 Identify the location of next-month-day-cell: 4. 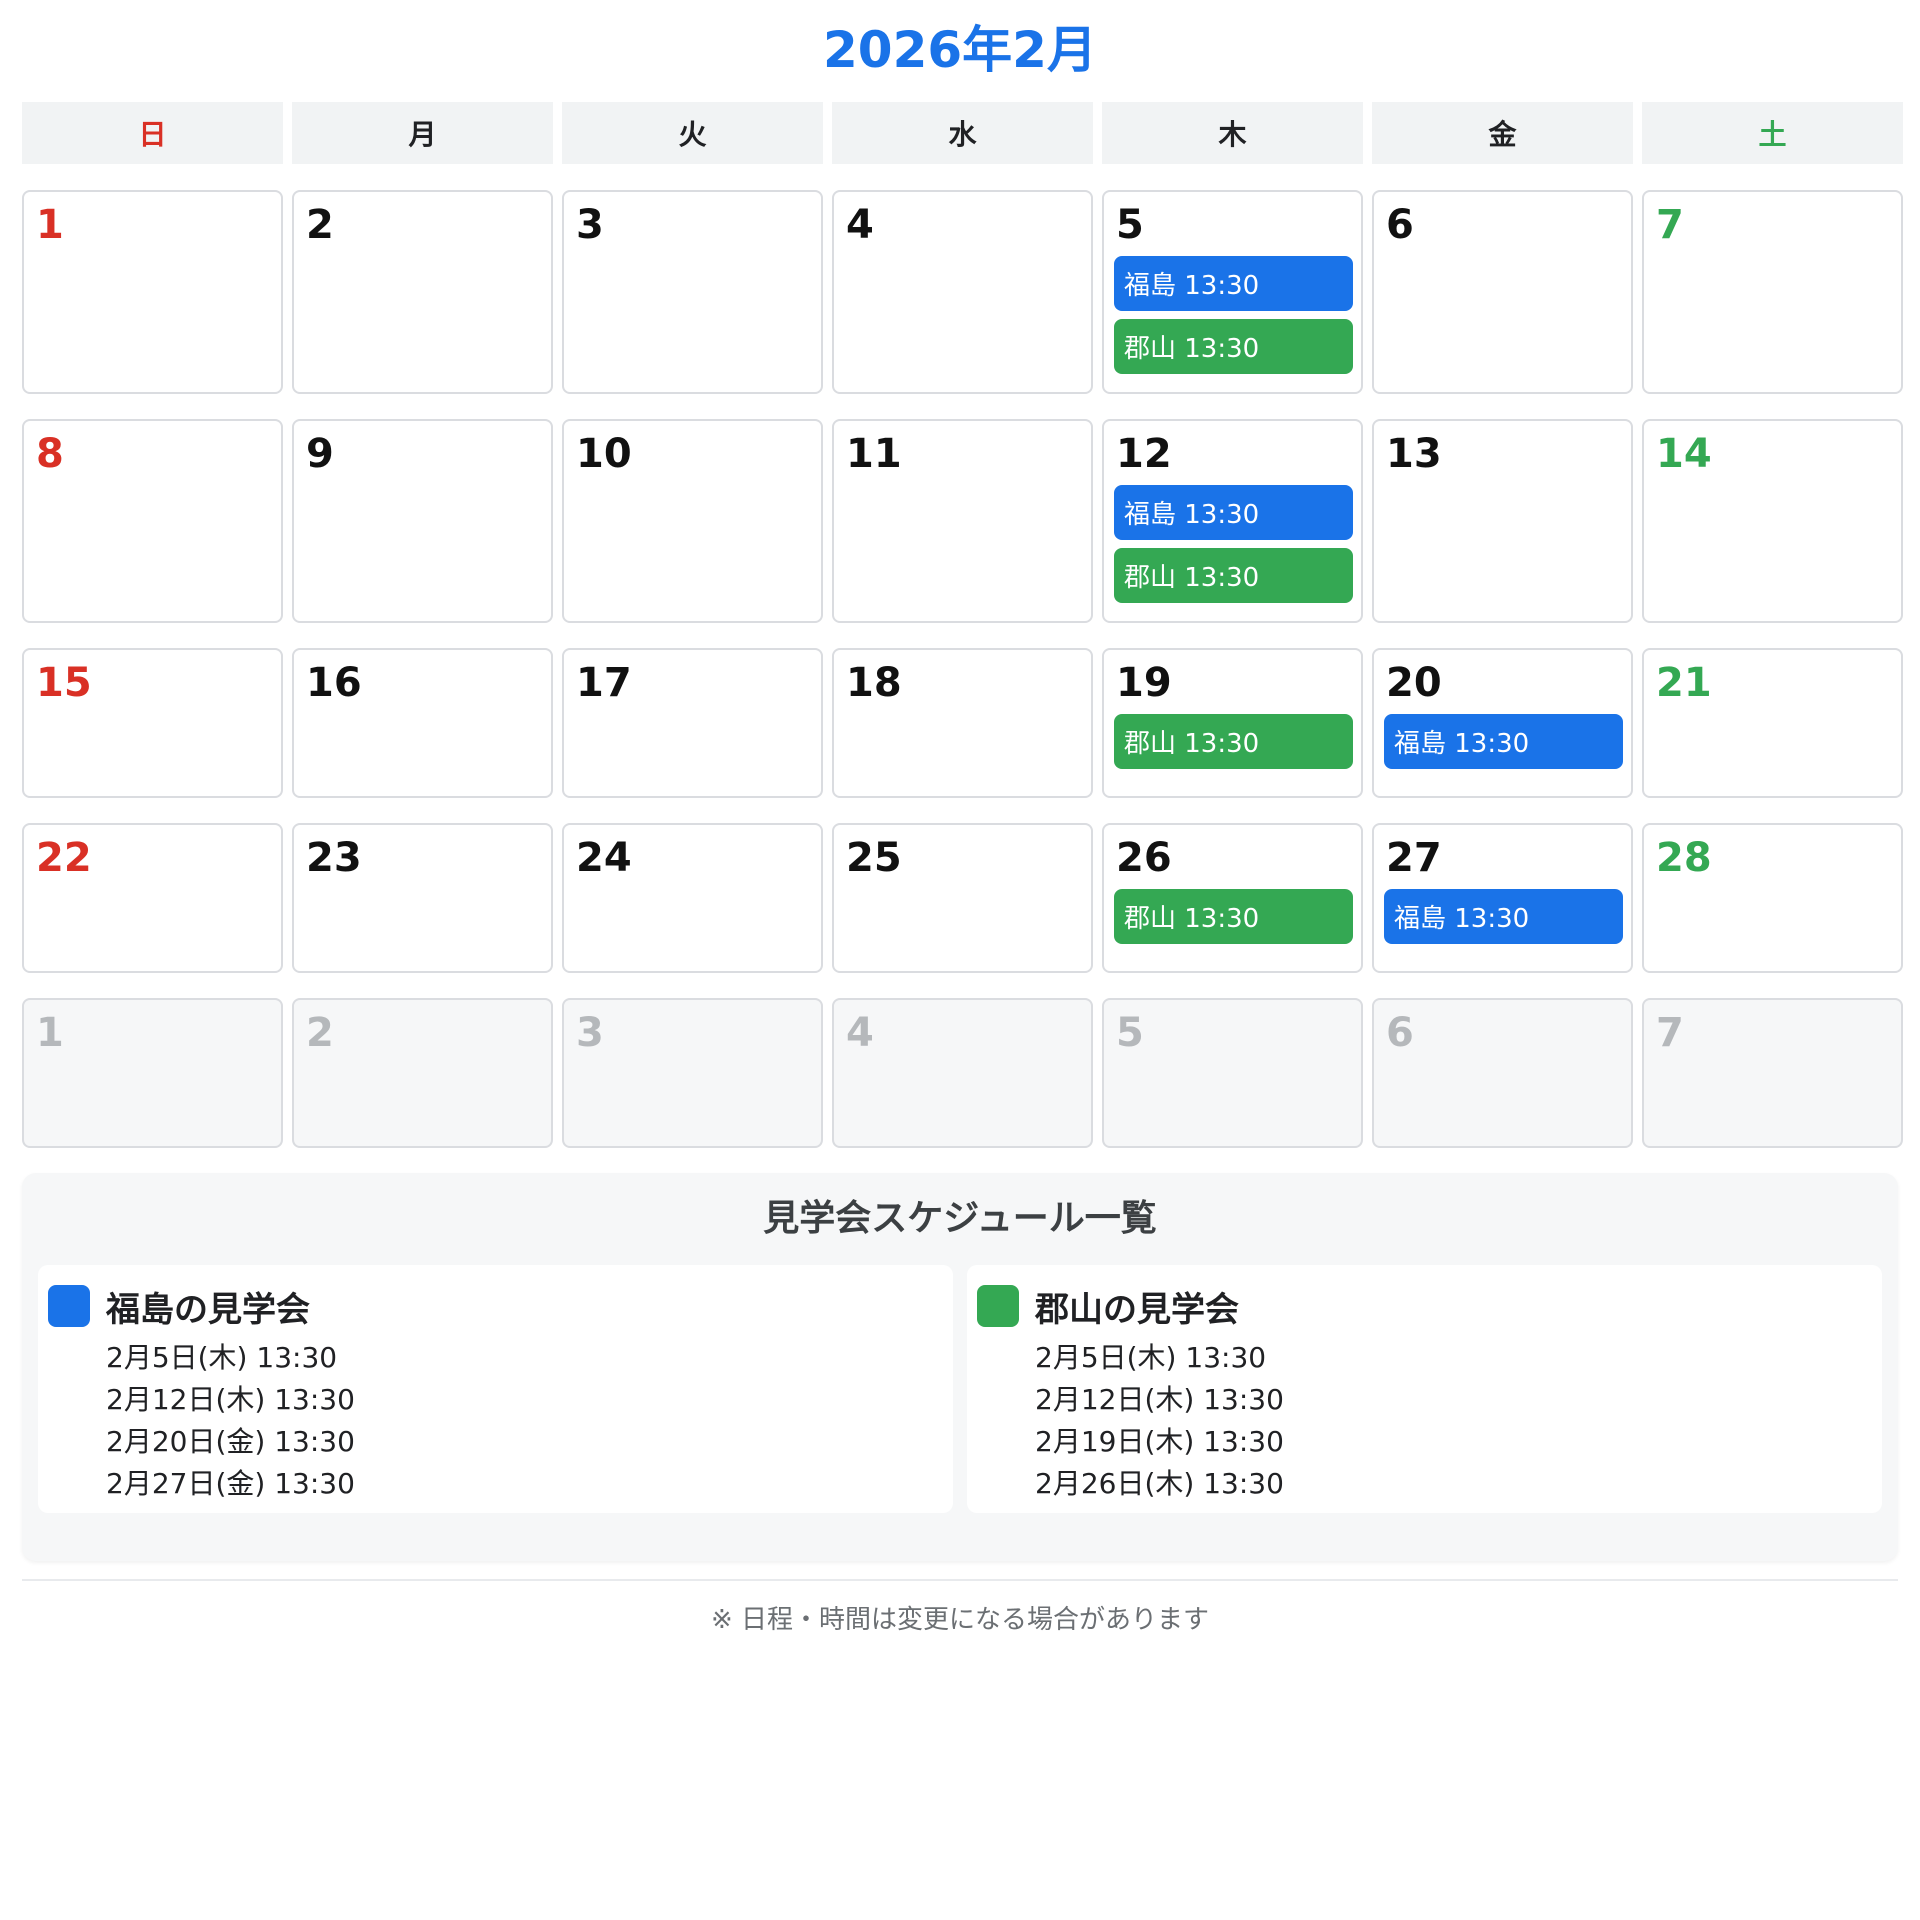
(962, 1073).